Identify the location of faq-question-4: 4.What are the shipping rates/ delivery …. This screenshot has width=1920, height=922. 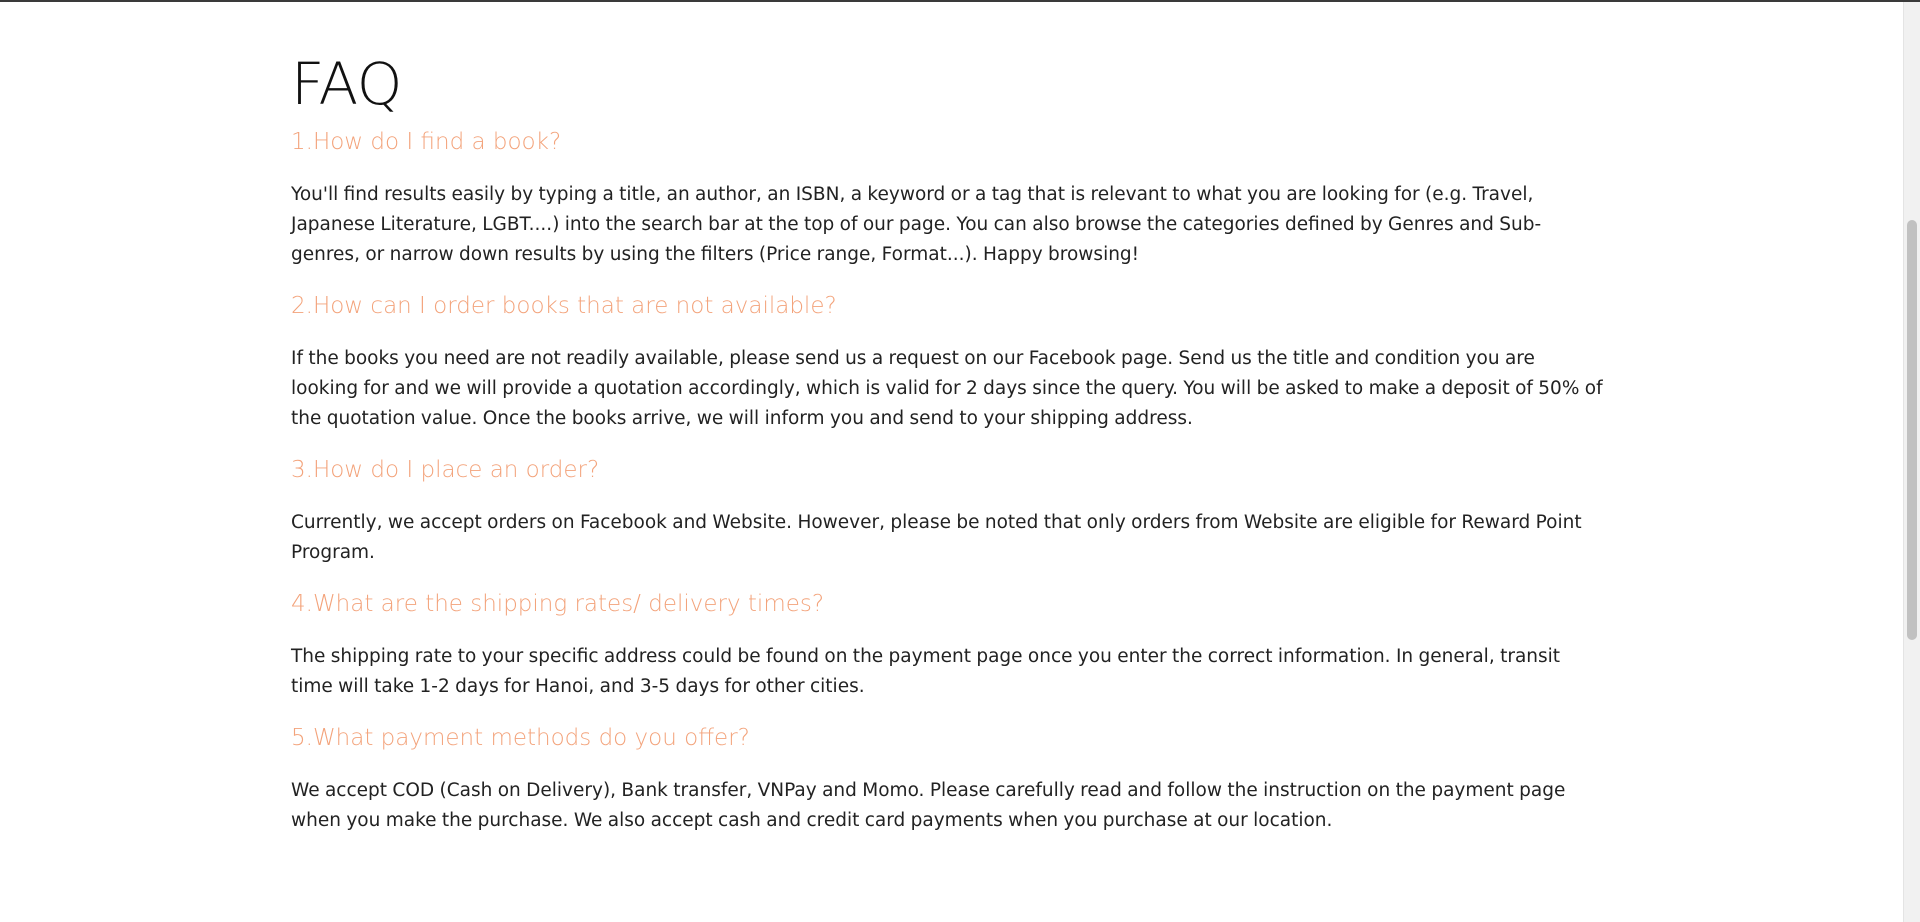
(558, 604).